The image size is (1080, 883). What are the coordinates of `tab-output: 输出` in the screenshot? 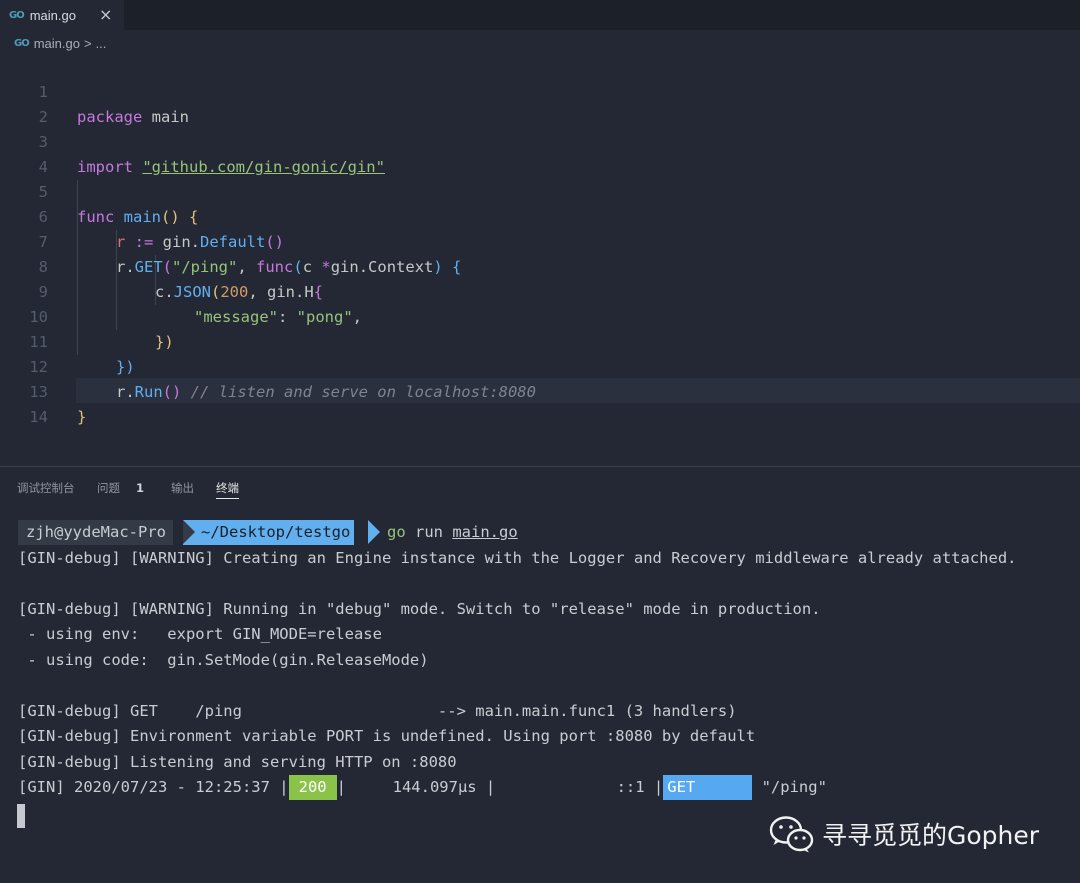 It's located at (182, 488).